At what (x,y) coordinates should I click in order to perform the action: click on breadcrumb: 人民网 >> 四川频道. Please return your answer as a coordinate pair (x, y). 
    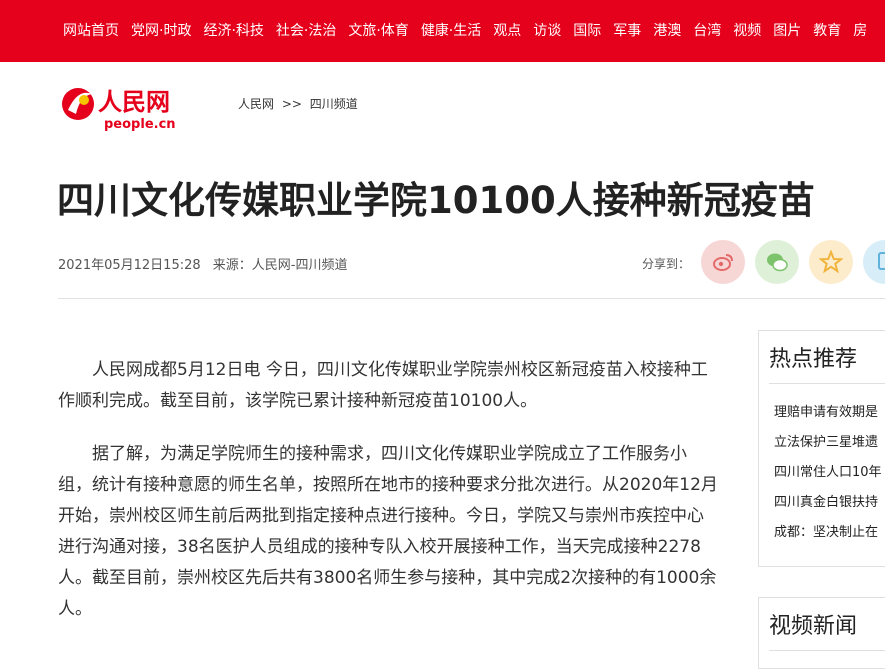
    Looking at the image, I should click on (300, 103).